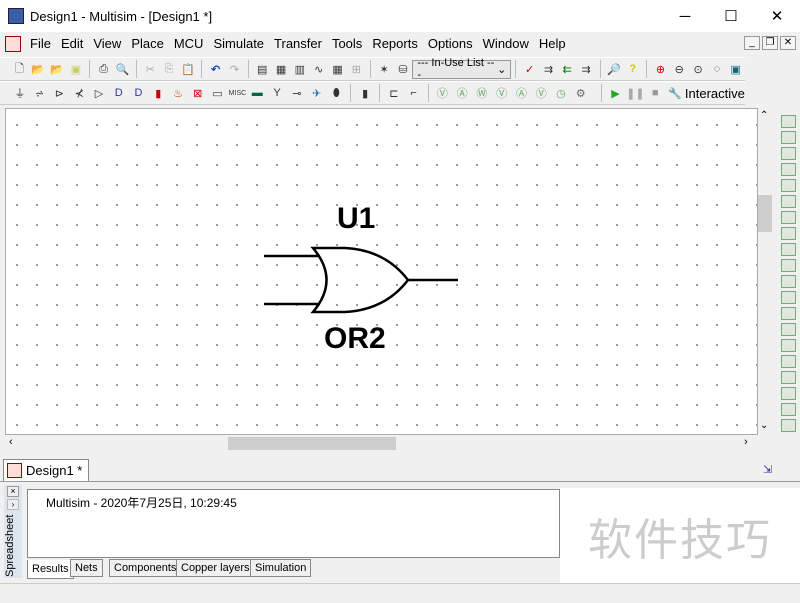 Image resolution: width=800 pixels, height=603 pixels. What do you see at coordinates (788, 297) in the screenshot?
I see `distortion-analyzer-icon` at bounding box center [788, 297].